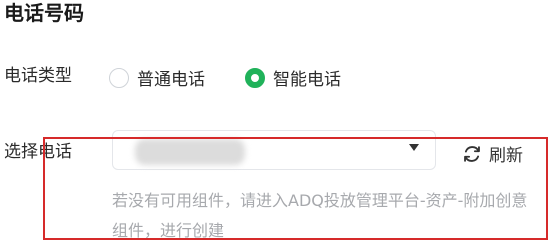 The width and height of the screenshot is (554, 246). Describe the element at coordinates (255, 77) in the screenshot. I see `radio-checked-icon` at that location.